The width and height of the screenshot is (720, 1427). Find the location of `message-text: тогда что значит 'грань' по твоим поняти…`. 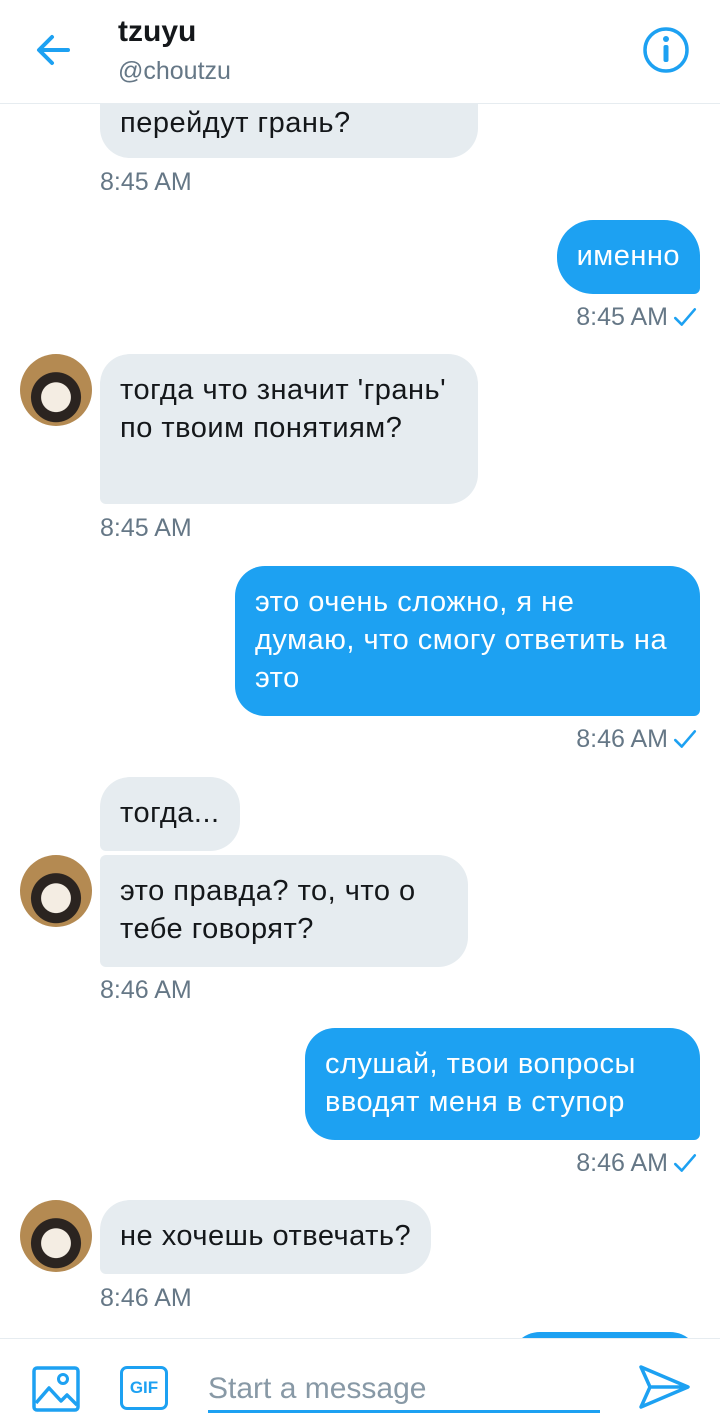

message-text: тогда что значит 'грань' по твоим поняти… is located at coordinates (283, 409).